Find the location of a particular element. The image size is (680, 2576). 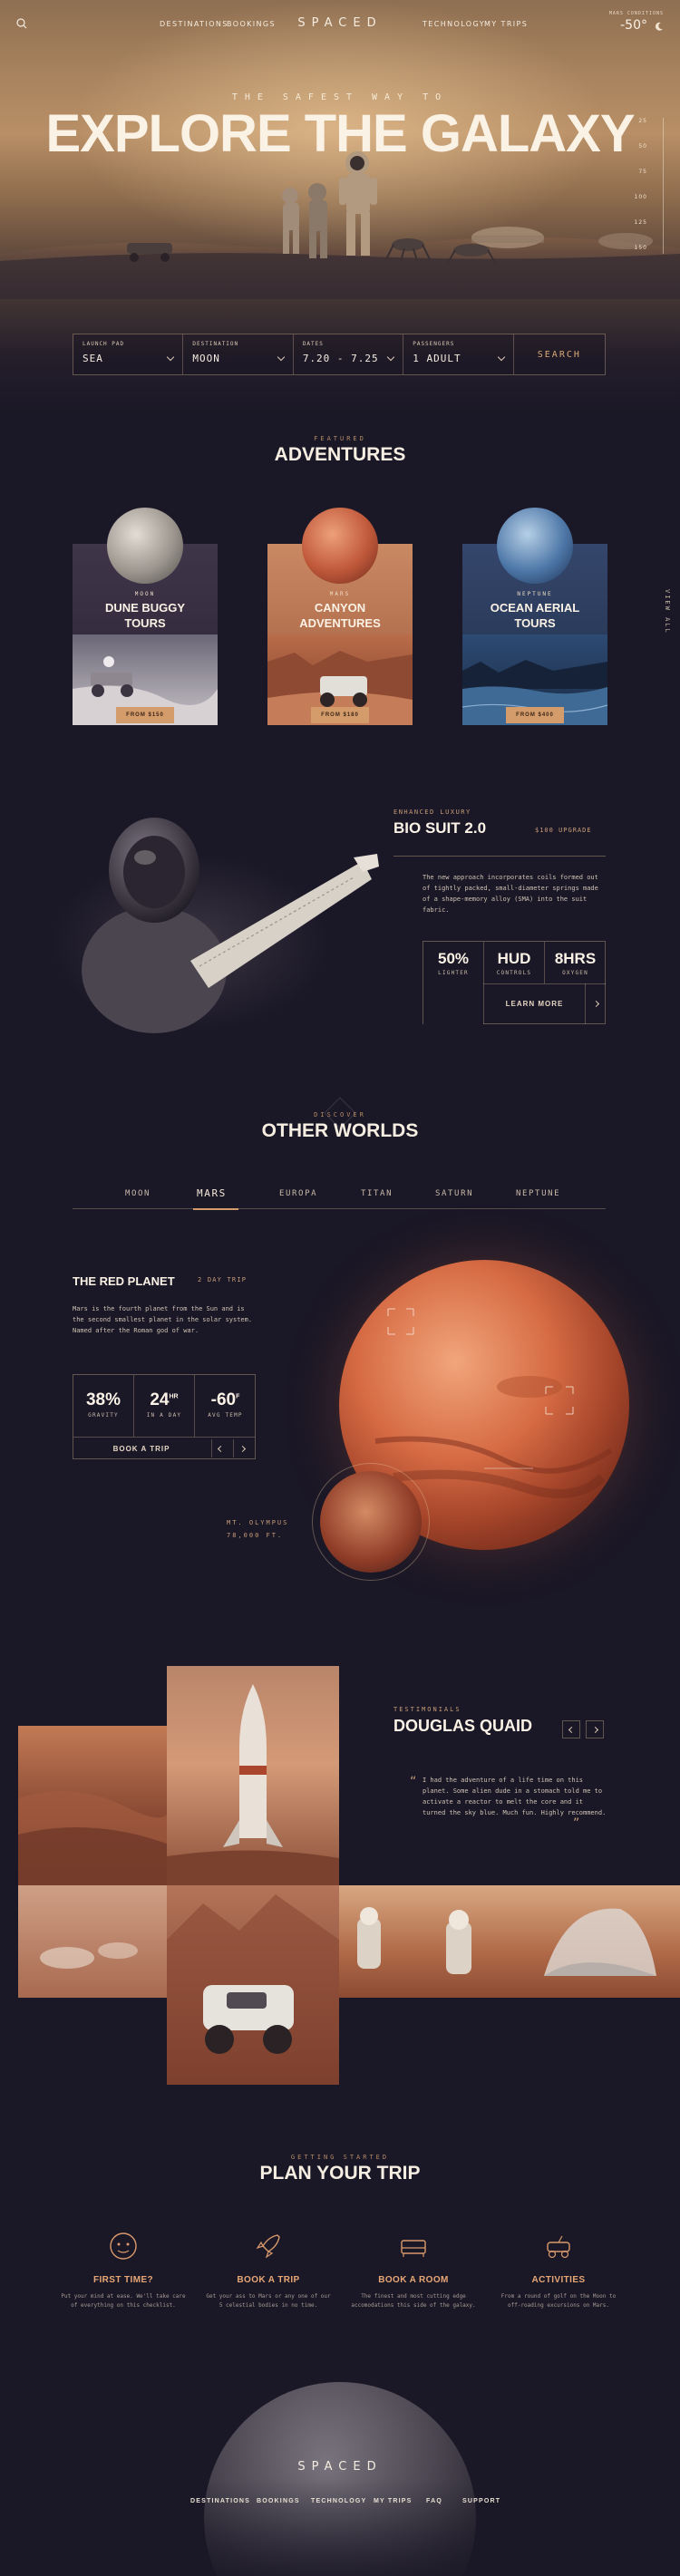

destination-select: DESTINATION MOON is located at coordinates (238, 354).